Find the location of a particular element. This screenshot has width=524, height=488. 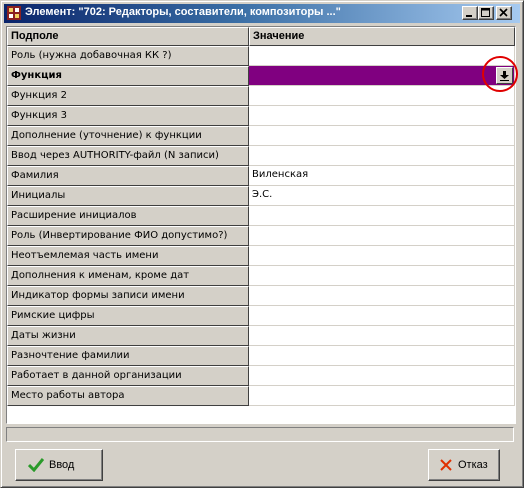

table-row: Инициалы Э.С. is located at coordinates (261, 196).